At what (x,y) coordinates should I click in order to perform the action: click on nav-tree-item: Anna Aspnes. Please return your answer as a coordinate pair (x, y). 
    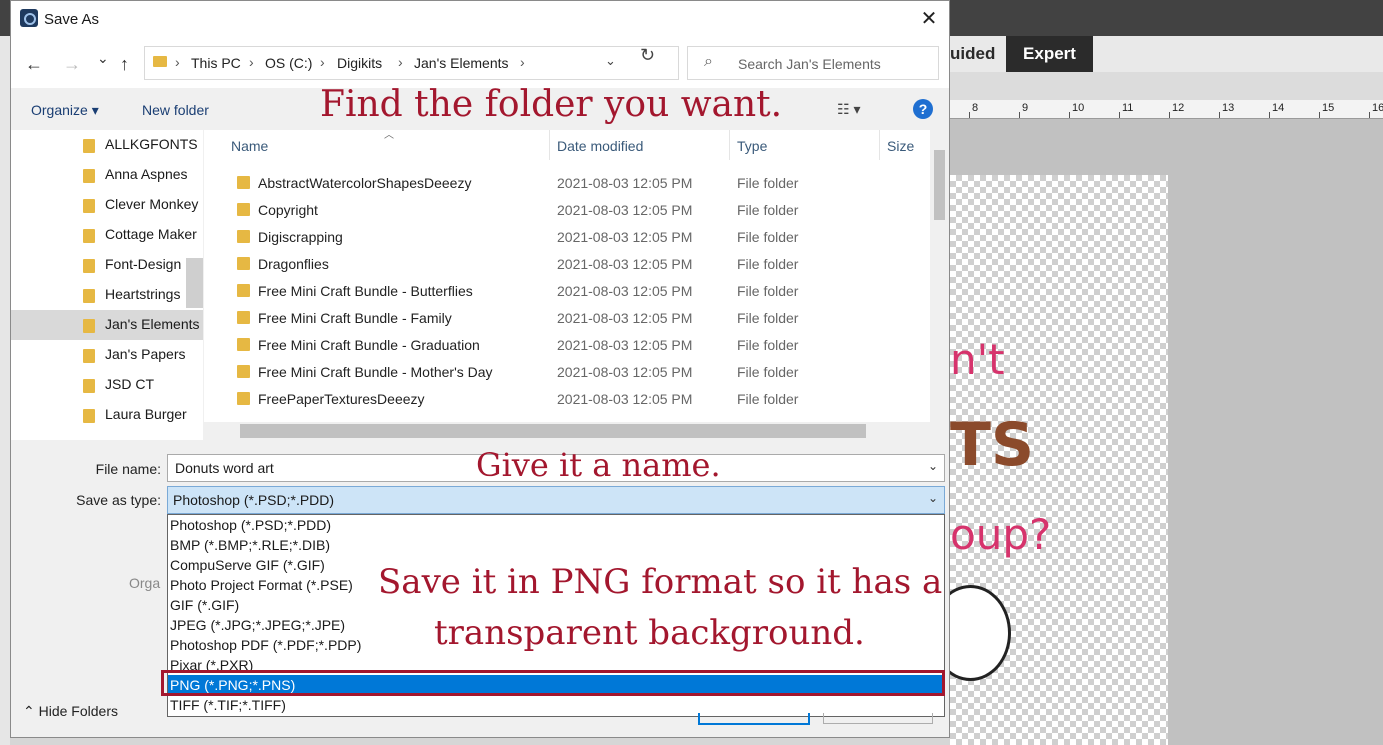
    Looking at the image, I should click on (107, 175).